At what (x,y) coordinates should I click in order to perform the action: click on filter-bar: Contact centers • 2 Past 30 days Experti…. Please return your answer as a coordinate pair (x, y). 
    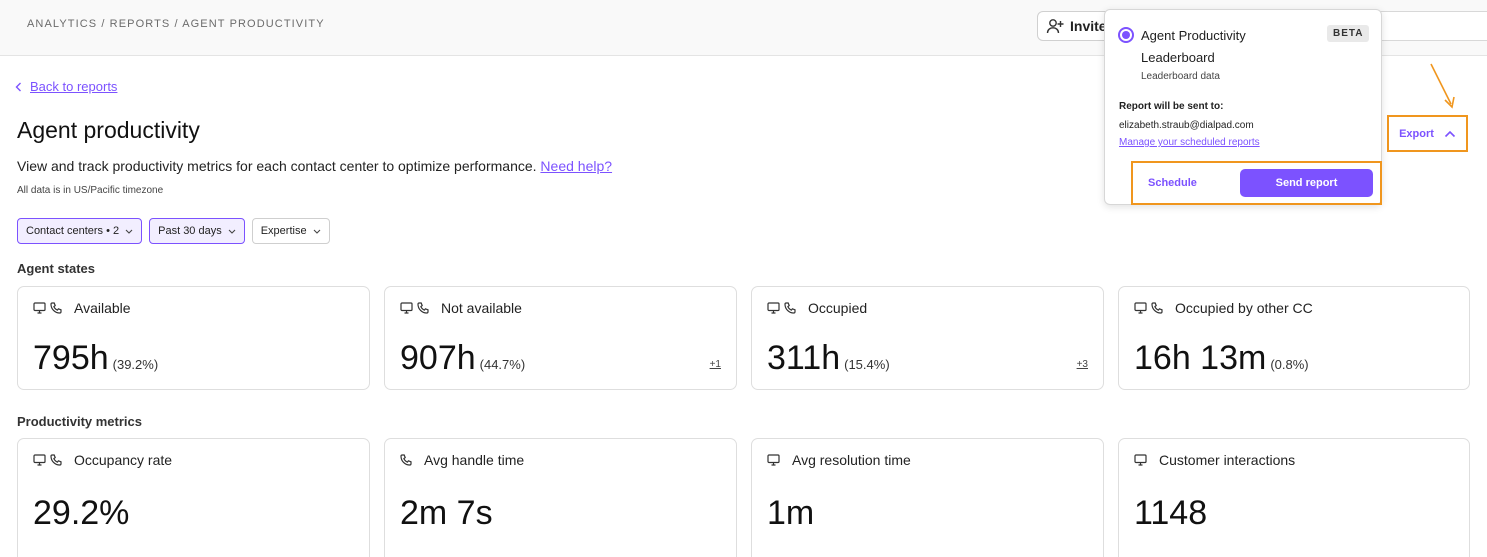
    Looking at the image, I should click on (173, 231).